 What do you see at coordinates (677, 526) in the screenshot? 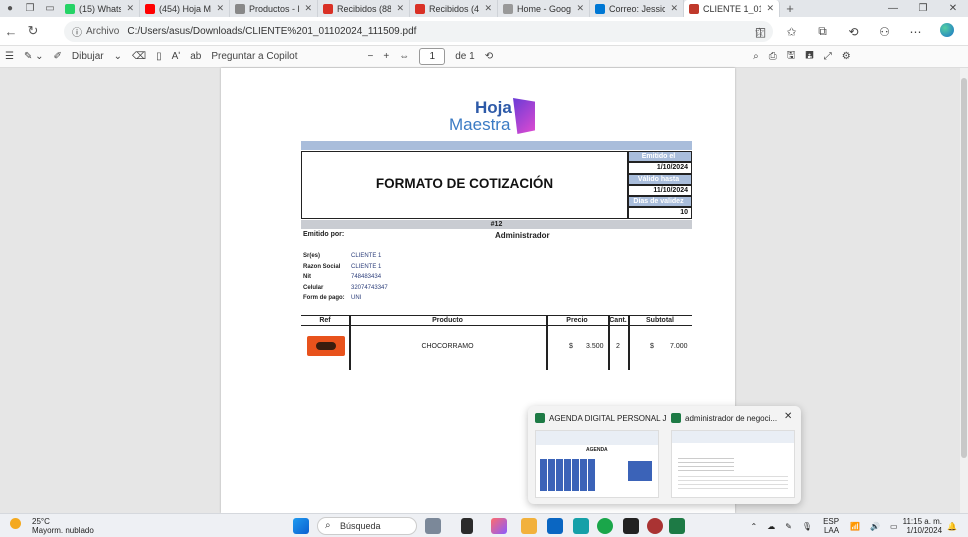
I see `excel-taskbar-icon` at bounding box center [677, 526].